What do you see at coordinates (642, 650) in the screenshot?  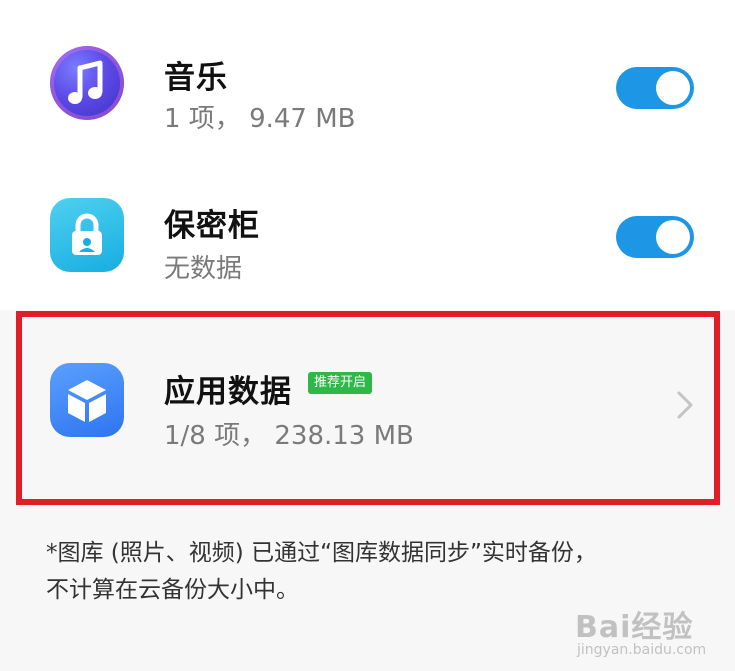 I see `watermark-url: jingyan.baidu.com` at bounding box center [642, 650].